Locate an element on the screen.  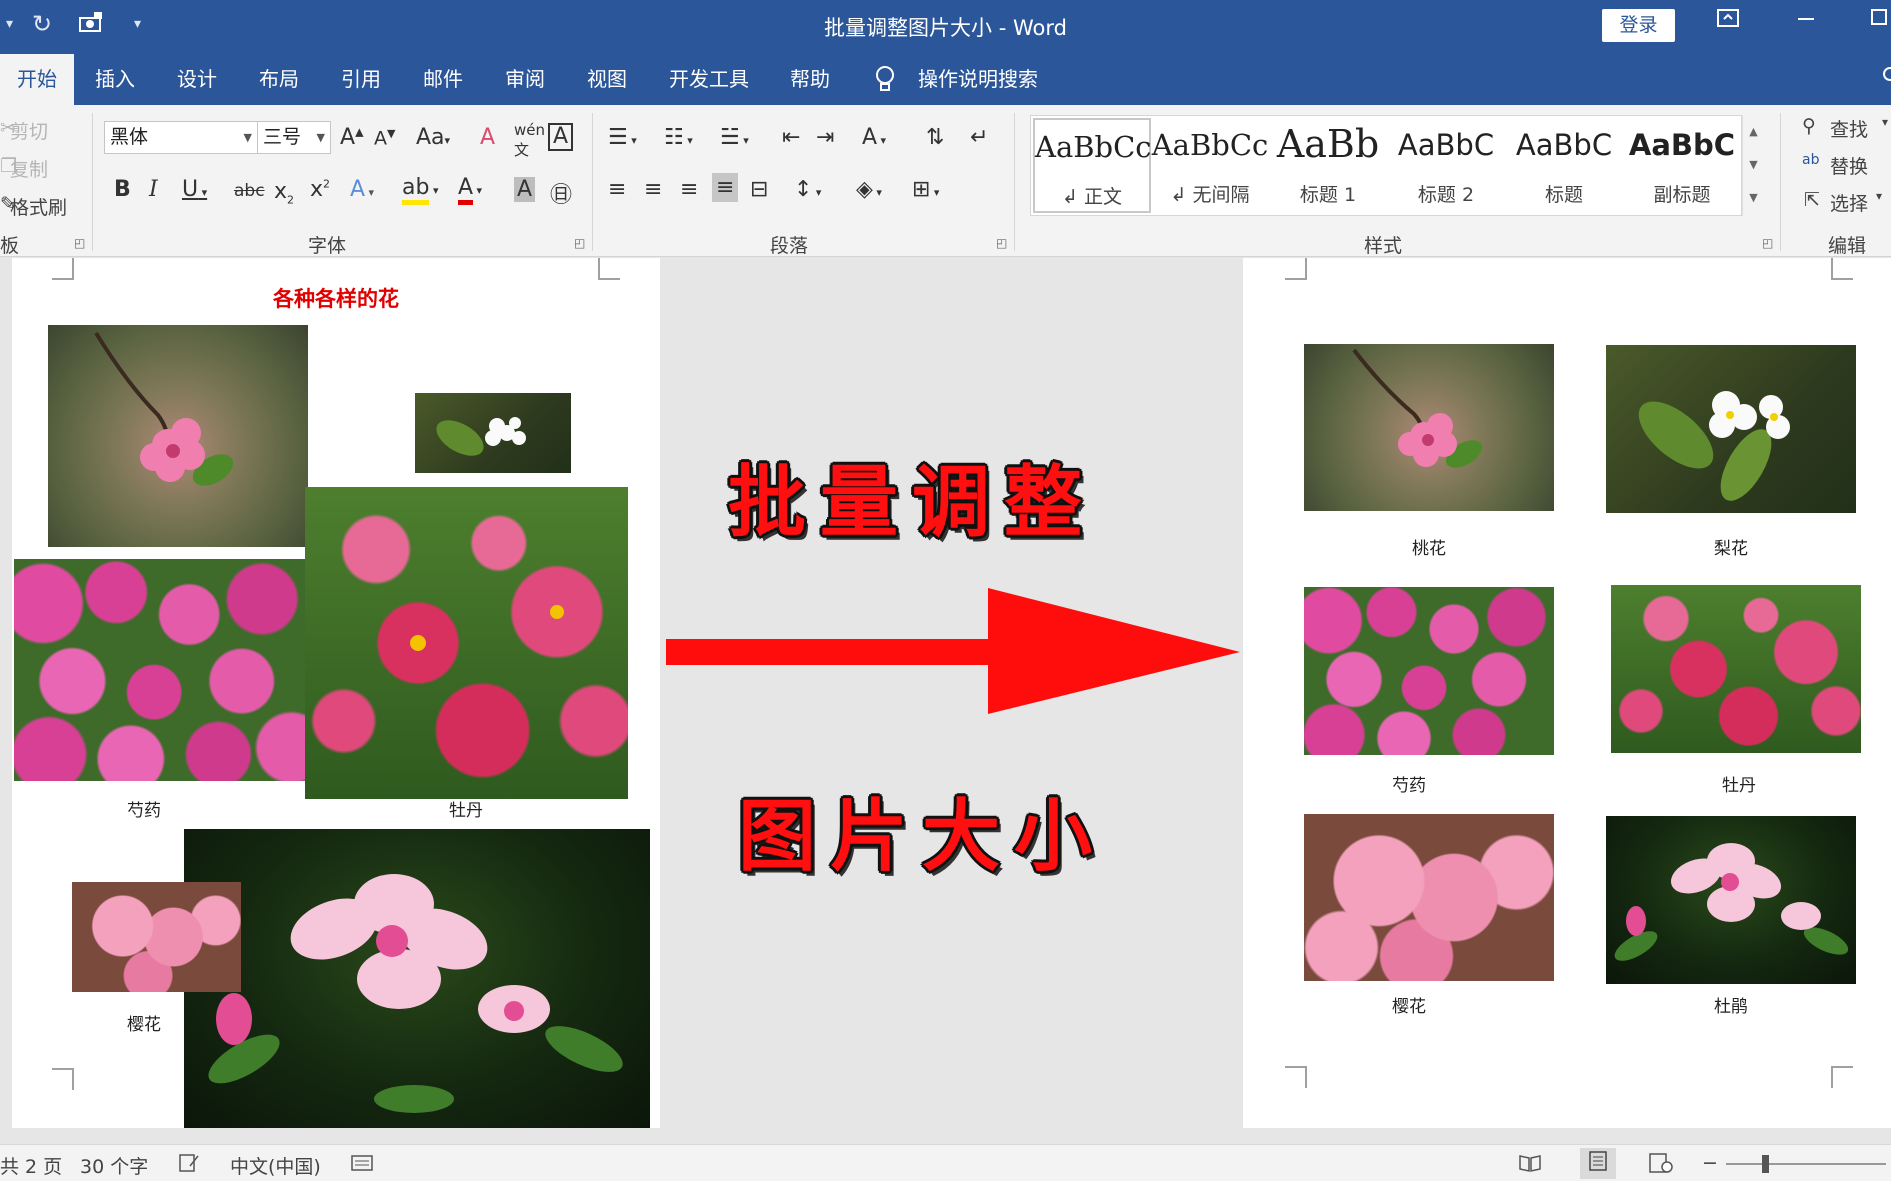
login-button: 登录 is located at coordinates (1638, 25).